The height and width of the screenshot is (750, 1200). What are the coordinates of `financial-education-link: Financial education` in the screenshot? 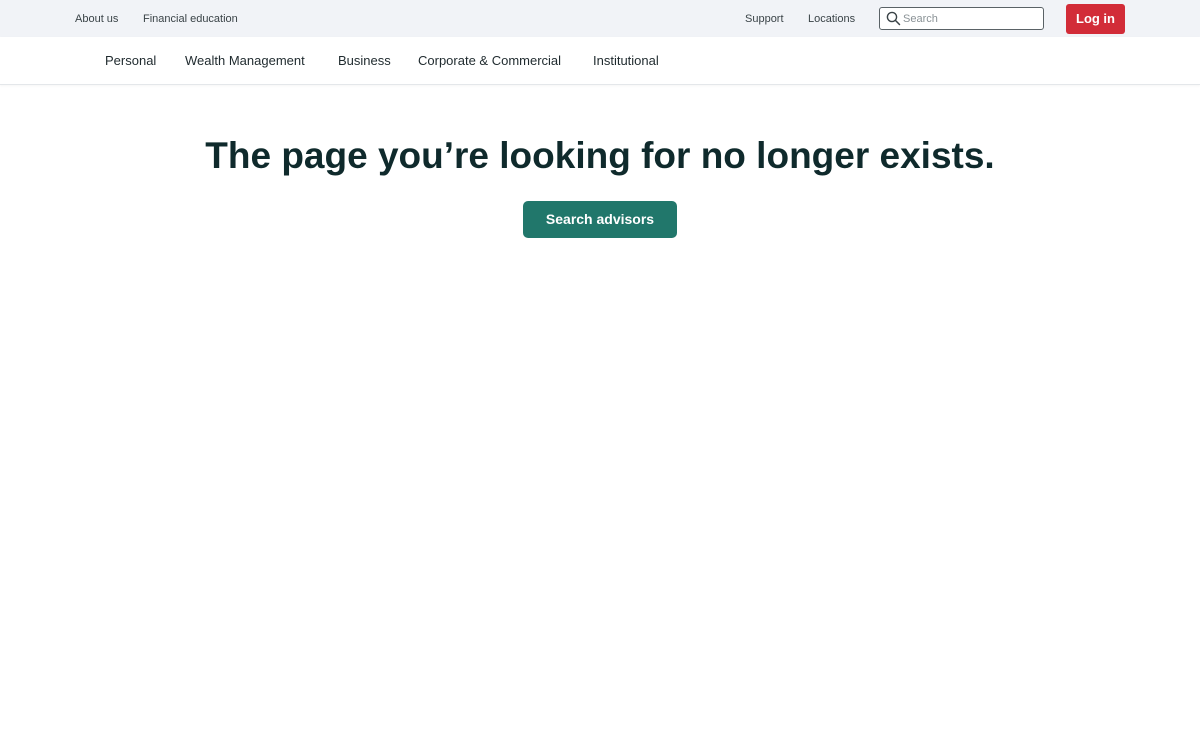 It's located at (190, 19).